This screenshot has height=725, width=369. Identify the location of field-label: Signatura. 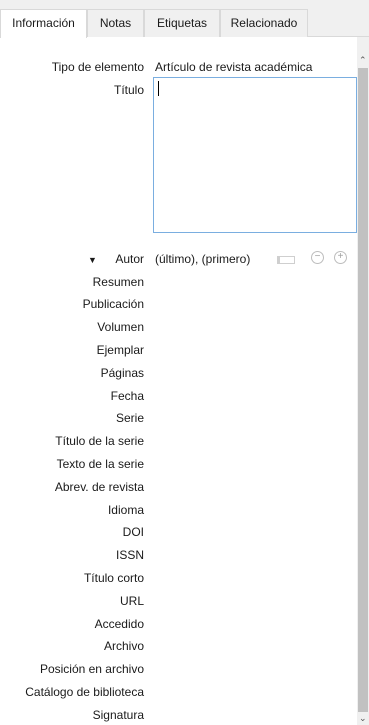
(118, 715).